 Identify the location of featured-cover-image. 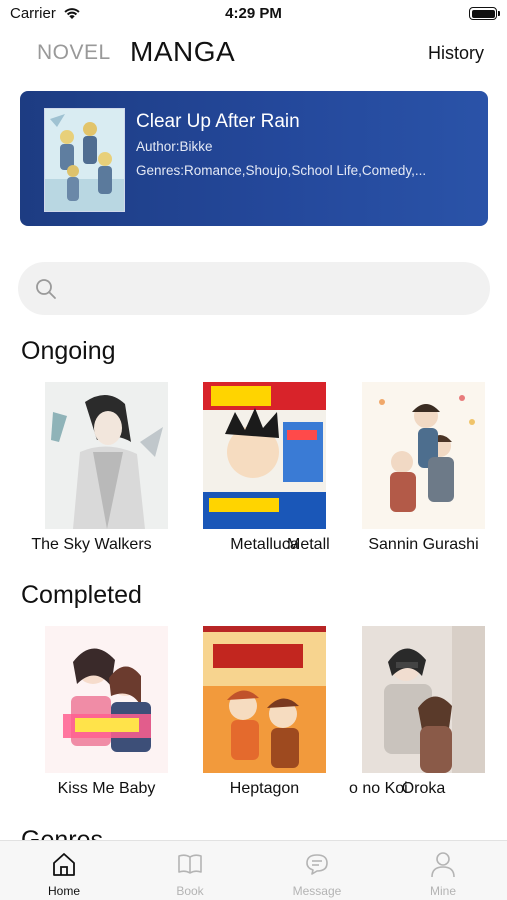
(84, 160).